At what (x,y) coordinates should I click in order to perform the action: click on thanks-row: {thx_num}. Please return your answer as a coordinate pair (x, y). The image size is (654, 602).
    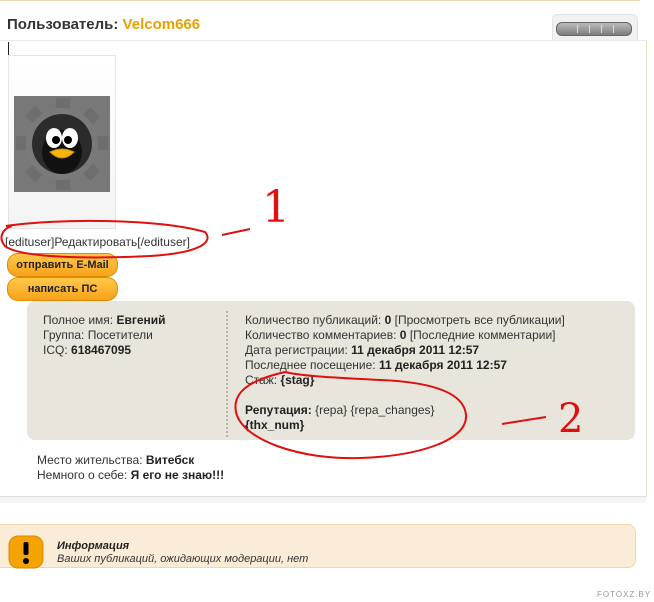
    Looking at the image, I should click on (405, 425).